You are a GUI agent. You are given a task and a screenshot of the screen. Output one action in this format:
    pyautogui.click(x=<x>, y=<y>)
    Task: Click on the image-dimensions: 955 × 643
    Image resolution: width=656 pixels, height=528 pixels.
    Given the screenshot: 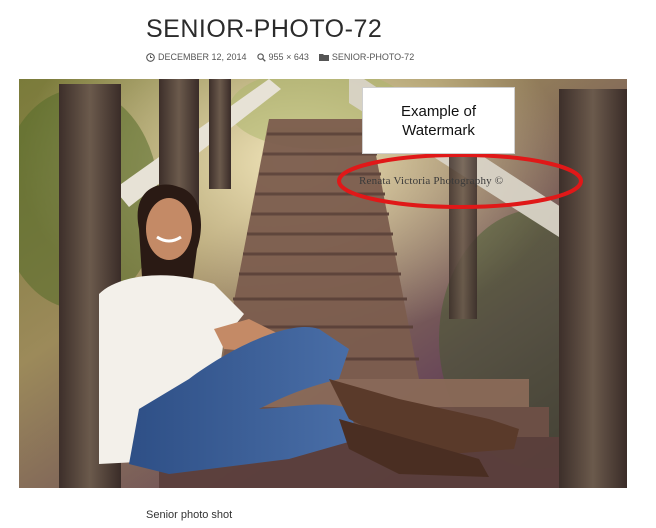 What is the action you would take?
    pyautogui.click(x=288, y=57)
    